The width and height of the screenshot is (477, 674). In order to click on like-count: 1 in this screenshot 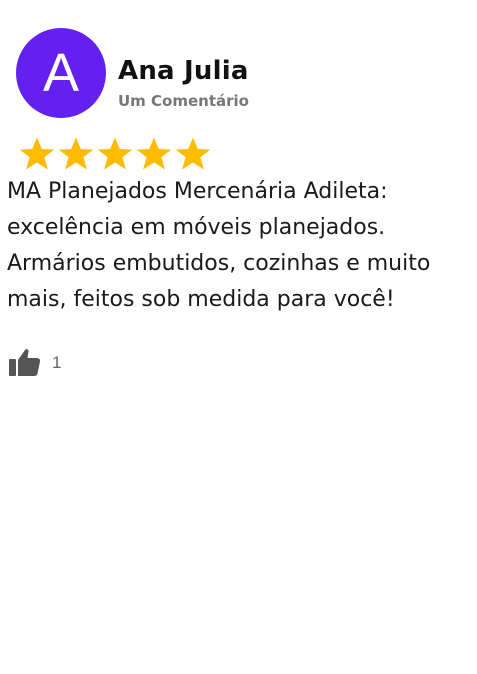, I will do `click(57, 362)`.